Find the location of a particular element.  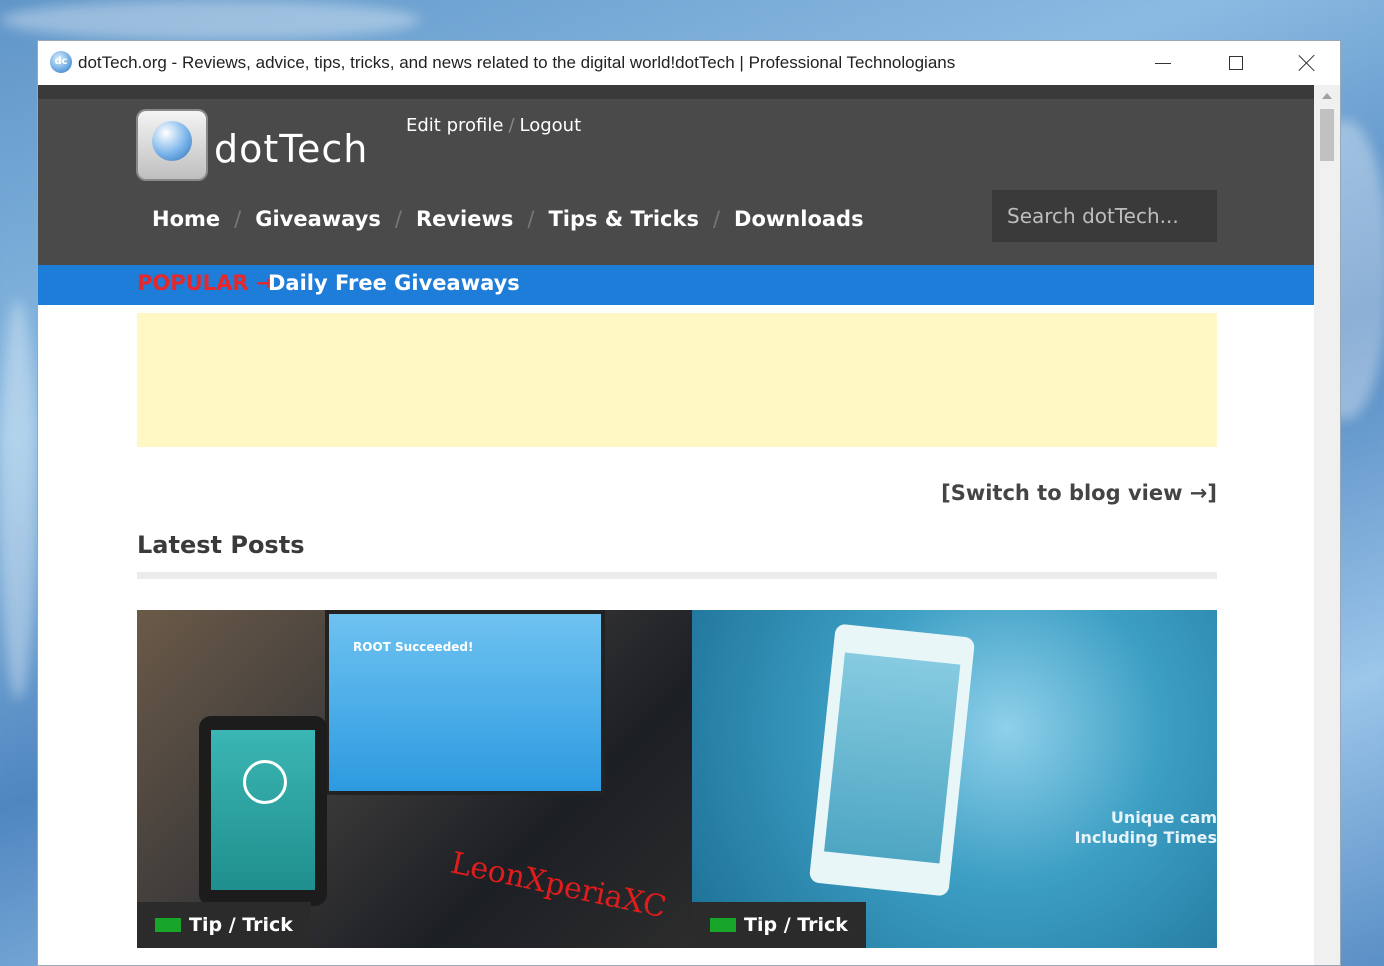

latest-posts-heading: Latest Posts is located at coordinates (221, 545).